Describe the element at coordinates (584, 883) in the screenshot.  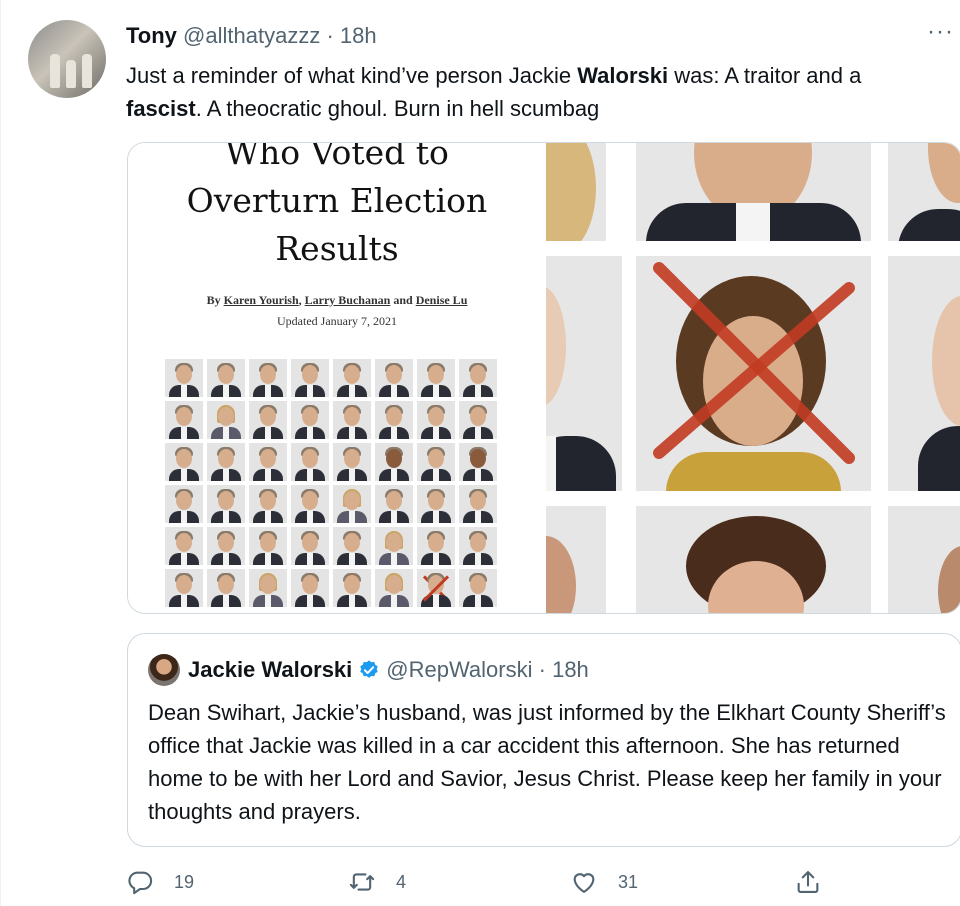
I see `like-icon` at that location.